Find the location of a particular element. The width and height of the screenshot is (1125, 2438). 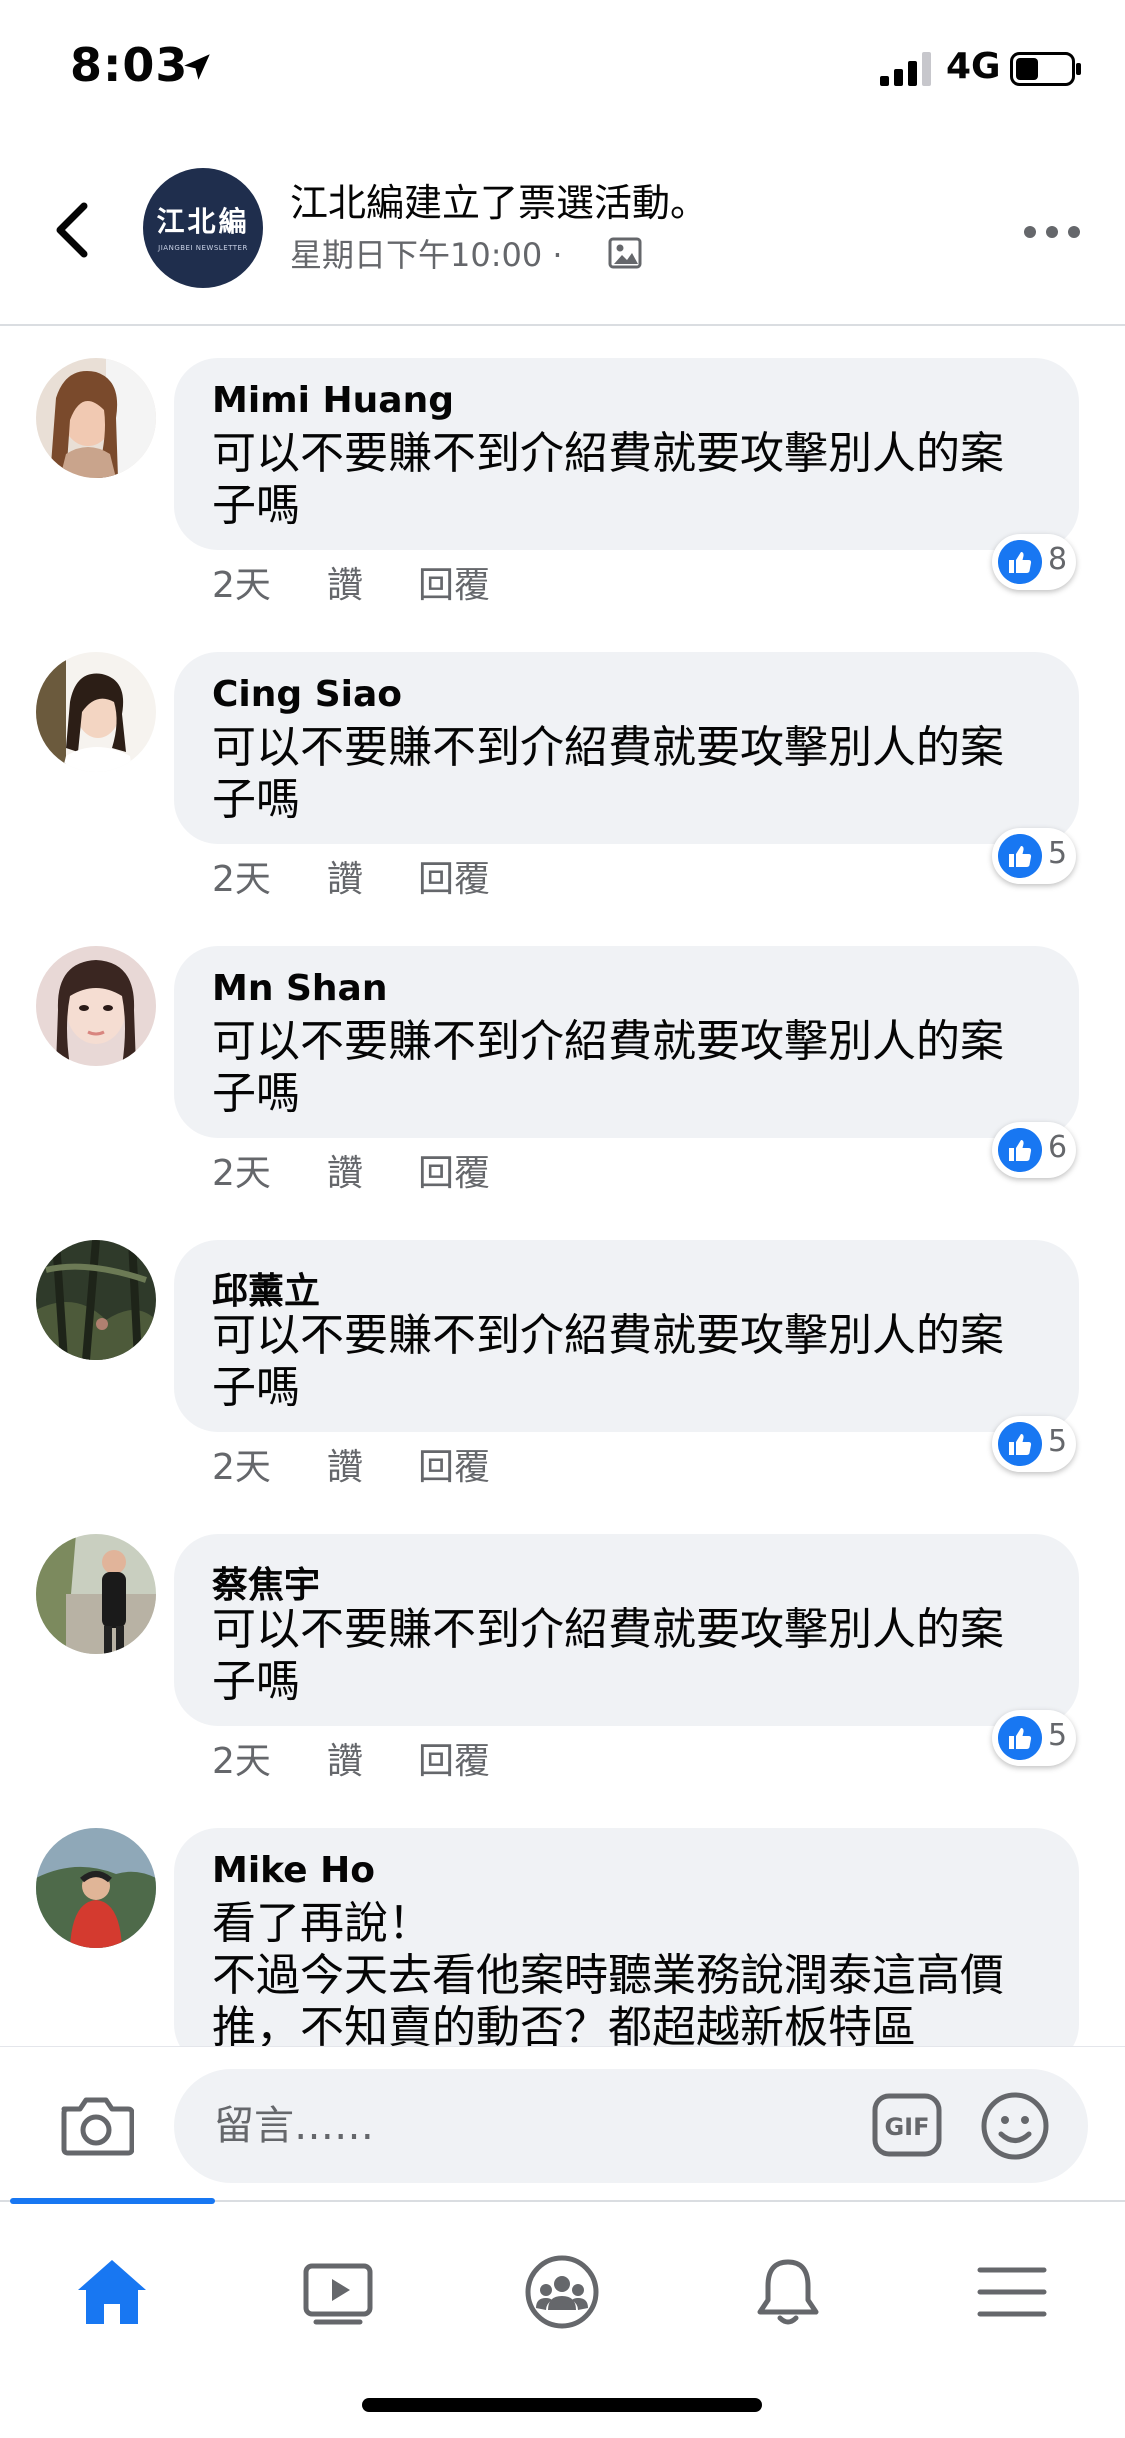

home-icon is located at coordinates (112, 2292).